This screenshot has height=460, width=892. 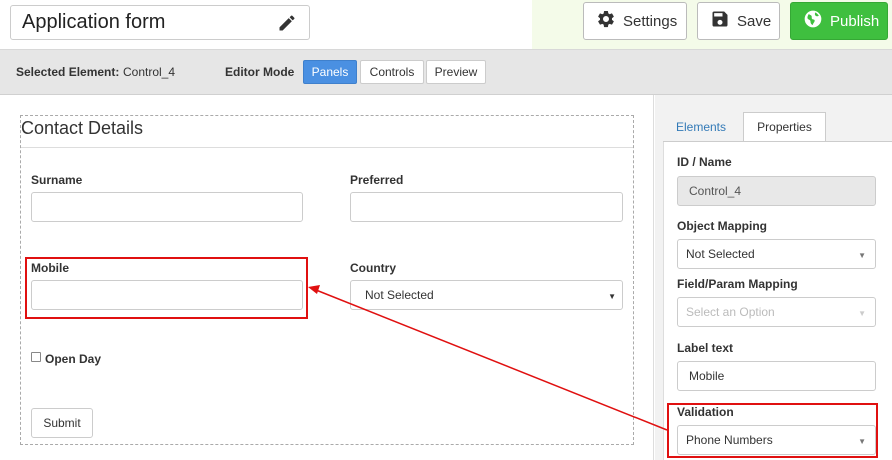 I want to click on submit-button: Submit, so click(x=62, y=423).